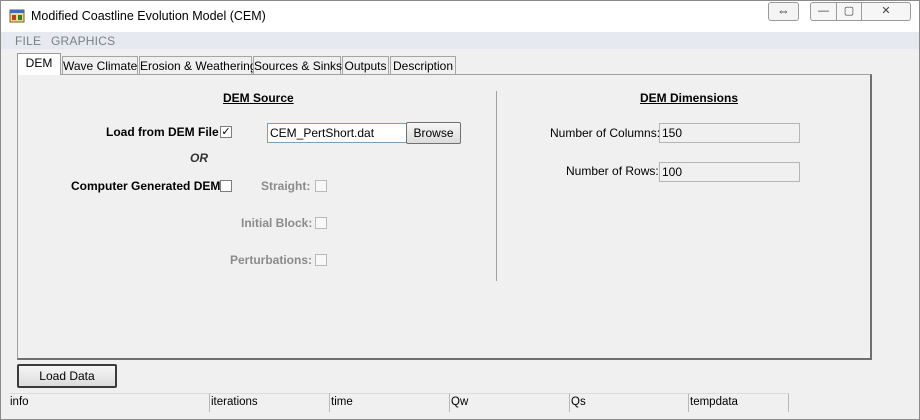 The height and width of the screenshot is (420, 920). Describe the element at coordinates (612, 171) in the screenshot. I see `rows-label: Number of Rows:` at that location.